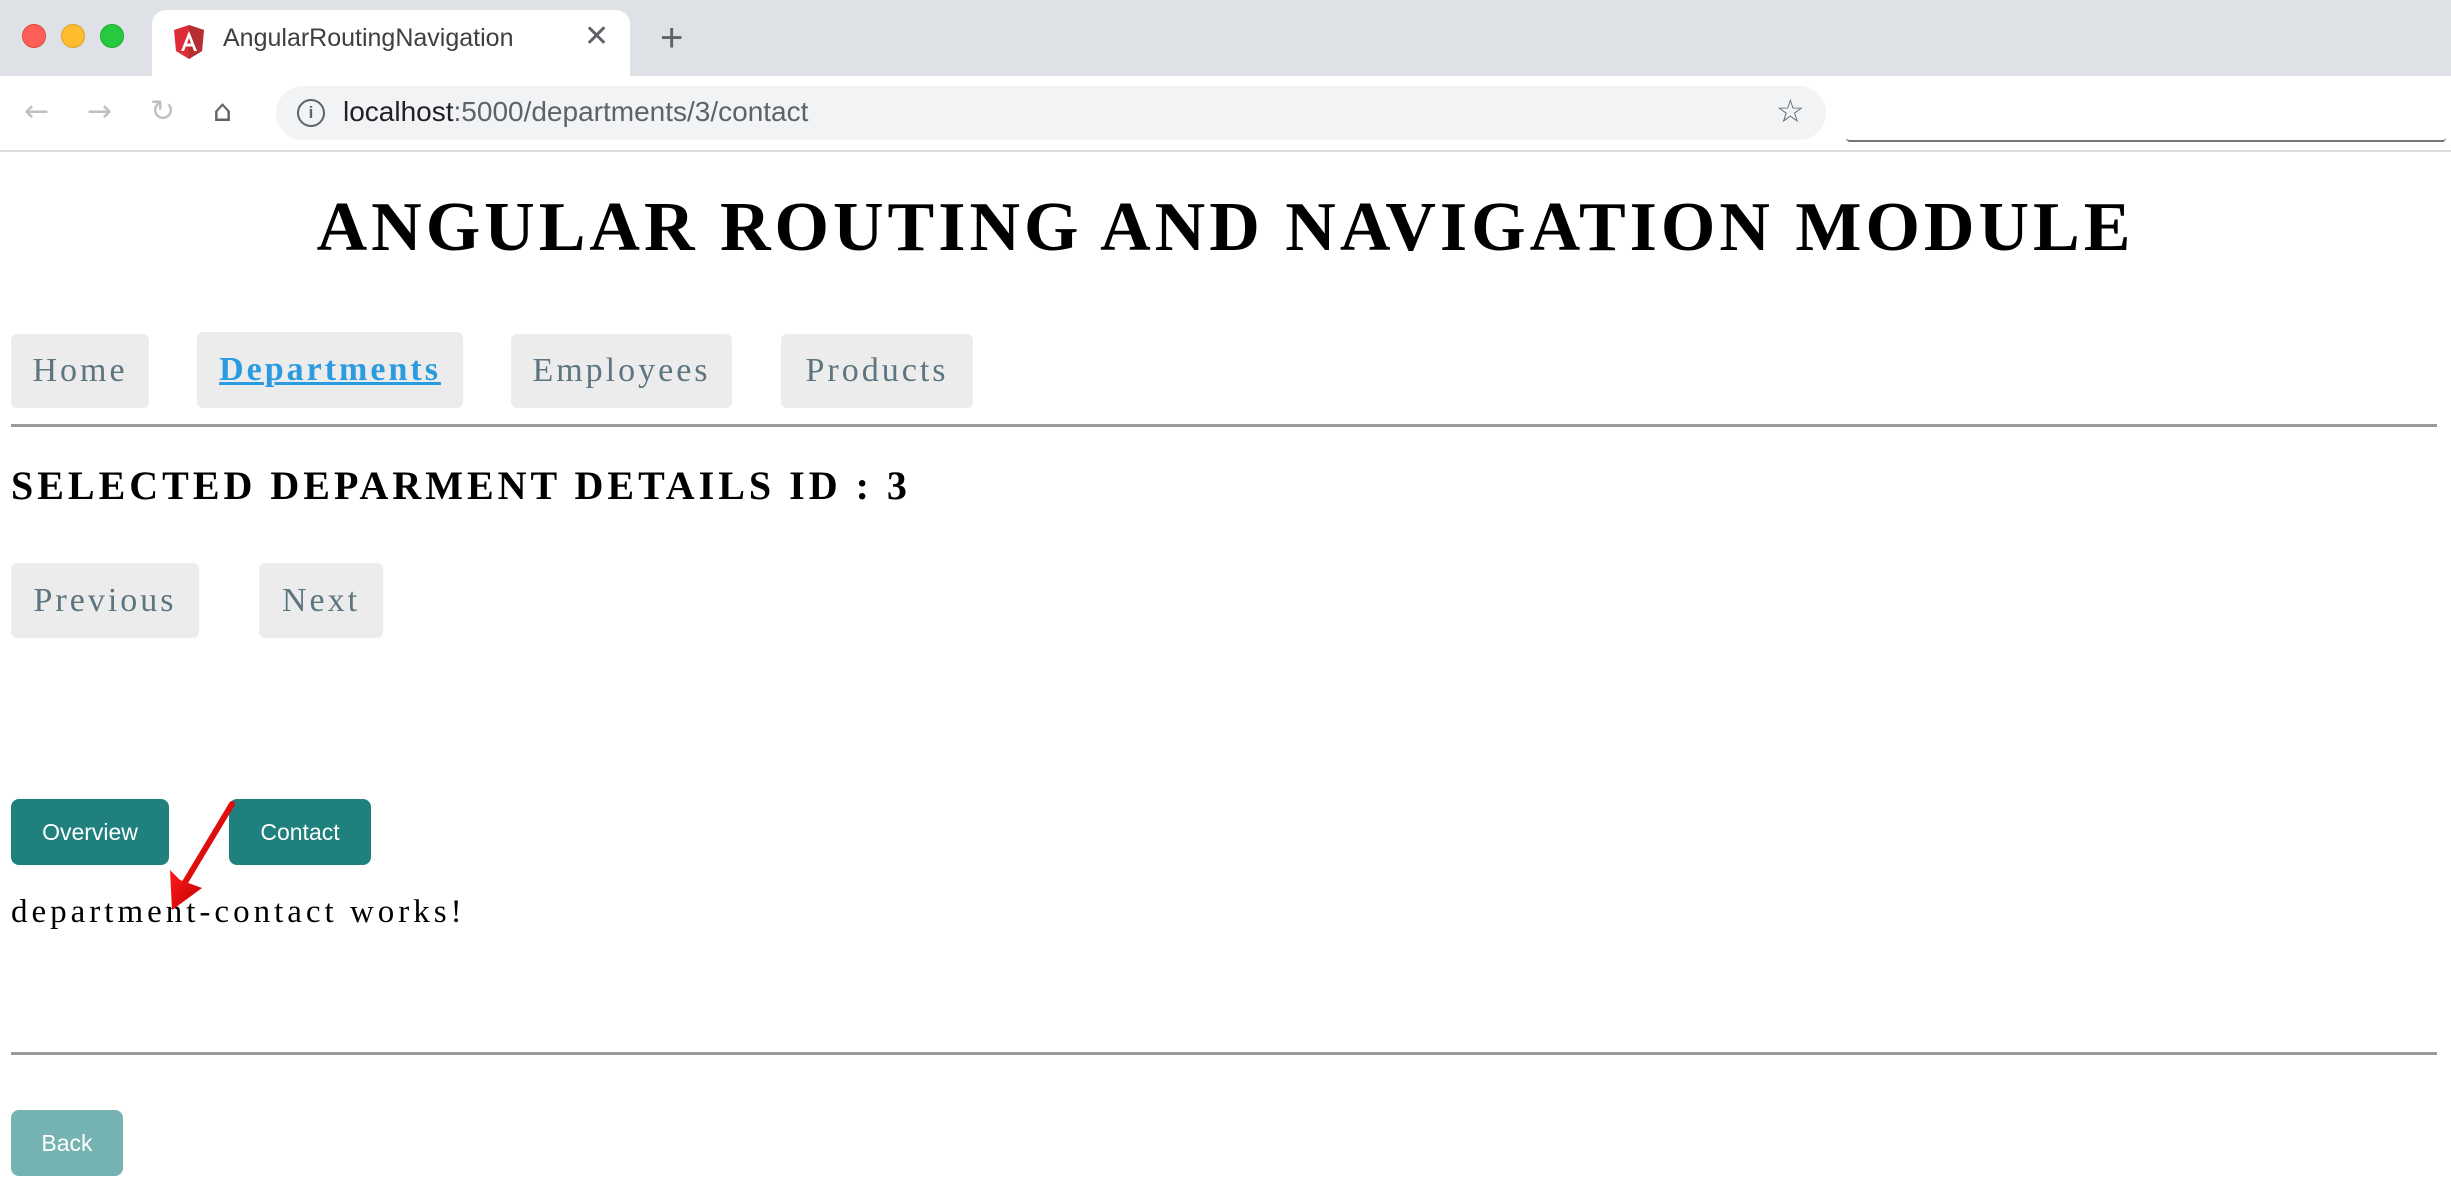 This screenshot has height=1200, width=2451. I want to click on reload-icon: ↻, so click(162, 112).